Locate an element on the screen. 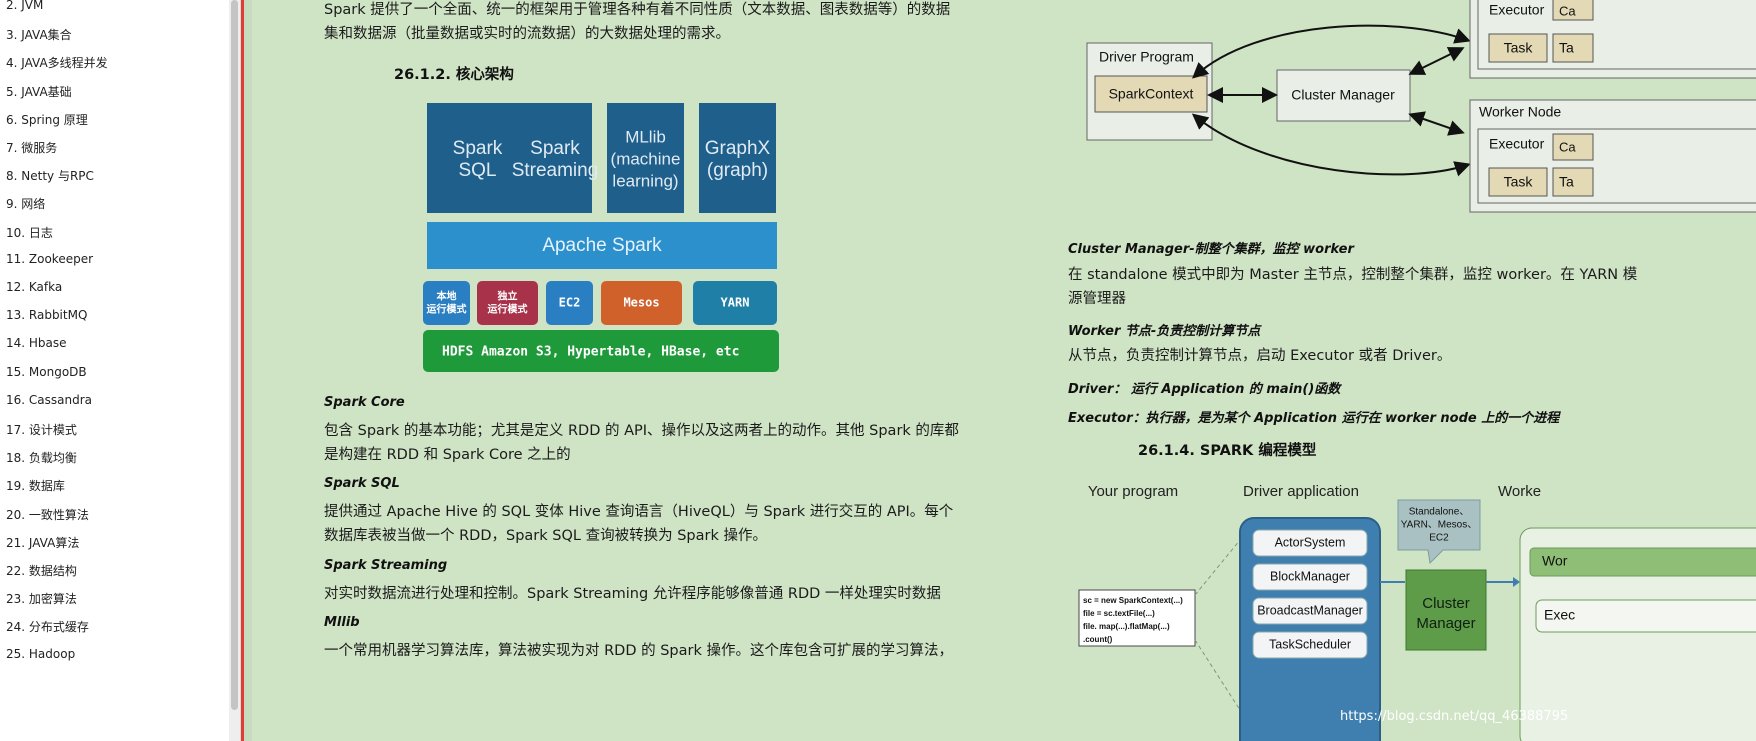  stack-box-label: GraphX is located at coordinates (738, 148).